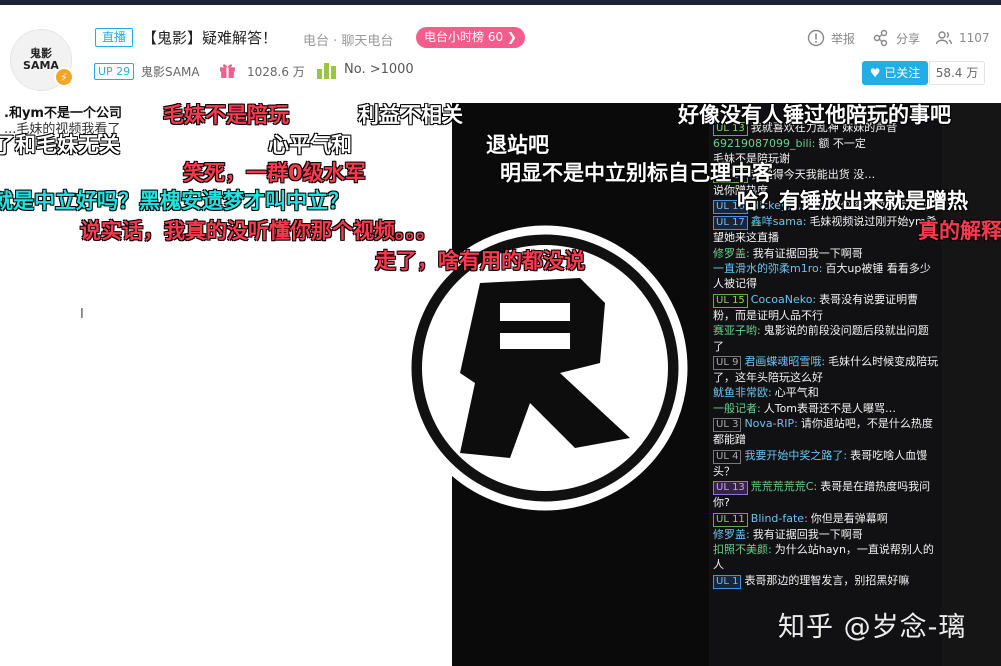 The width and height of the screenshot is (1001, 666). What do you see at coordinates (908, 38) in the screenshot?
I see `share-label: 分享` at bounding box center [908, 38].